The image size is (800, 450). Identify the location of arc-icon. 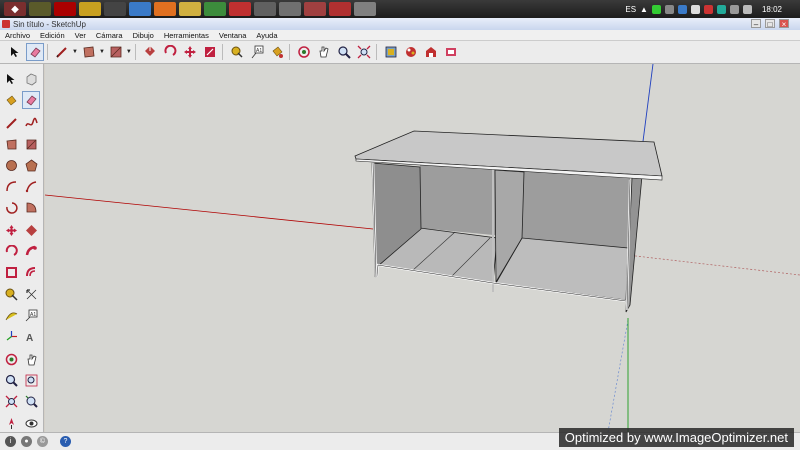
(11, 186).